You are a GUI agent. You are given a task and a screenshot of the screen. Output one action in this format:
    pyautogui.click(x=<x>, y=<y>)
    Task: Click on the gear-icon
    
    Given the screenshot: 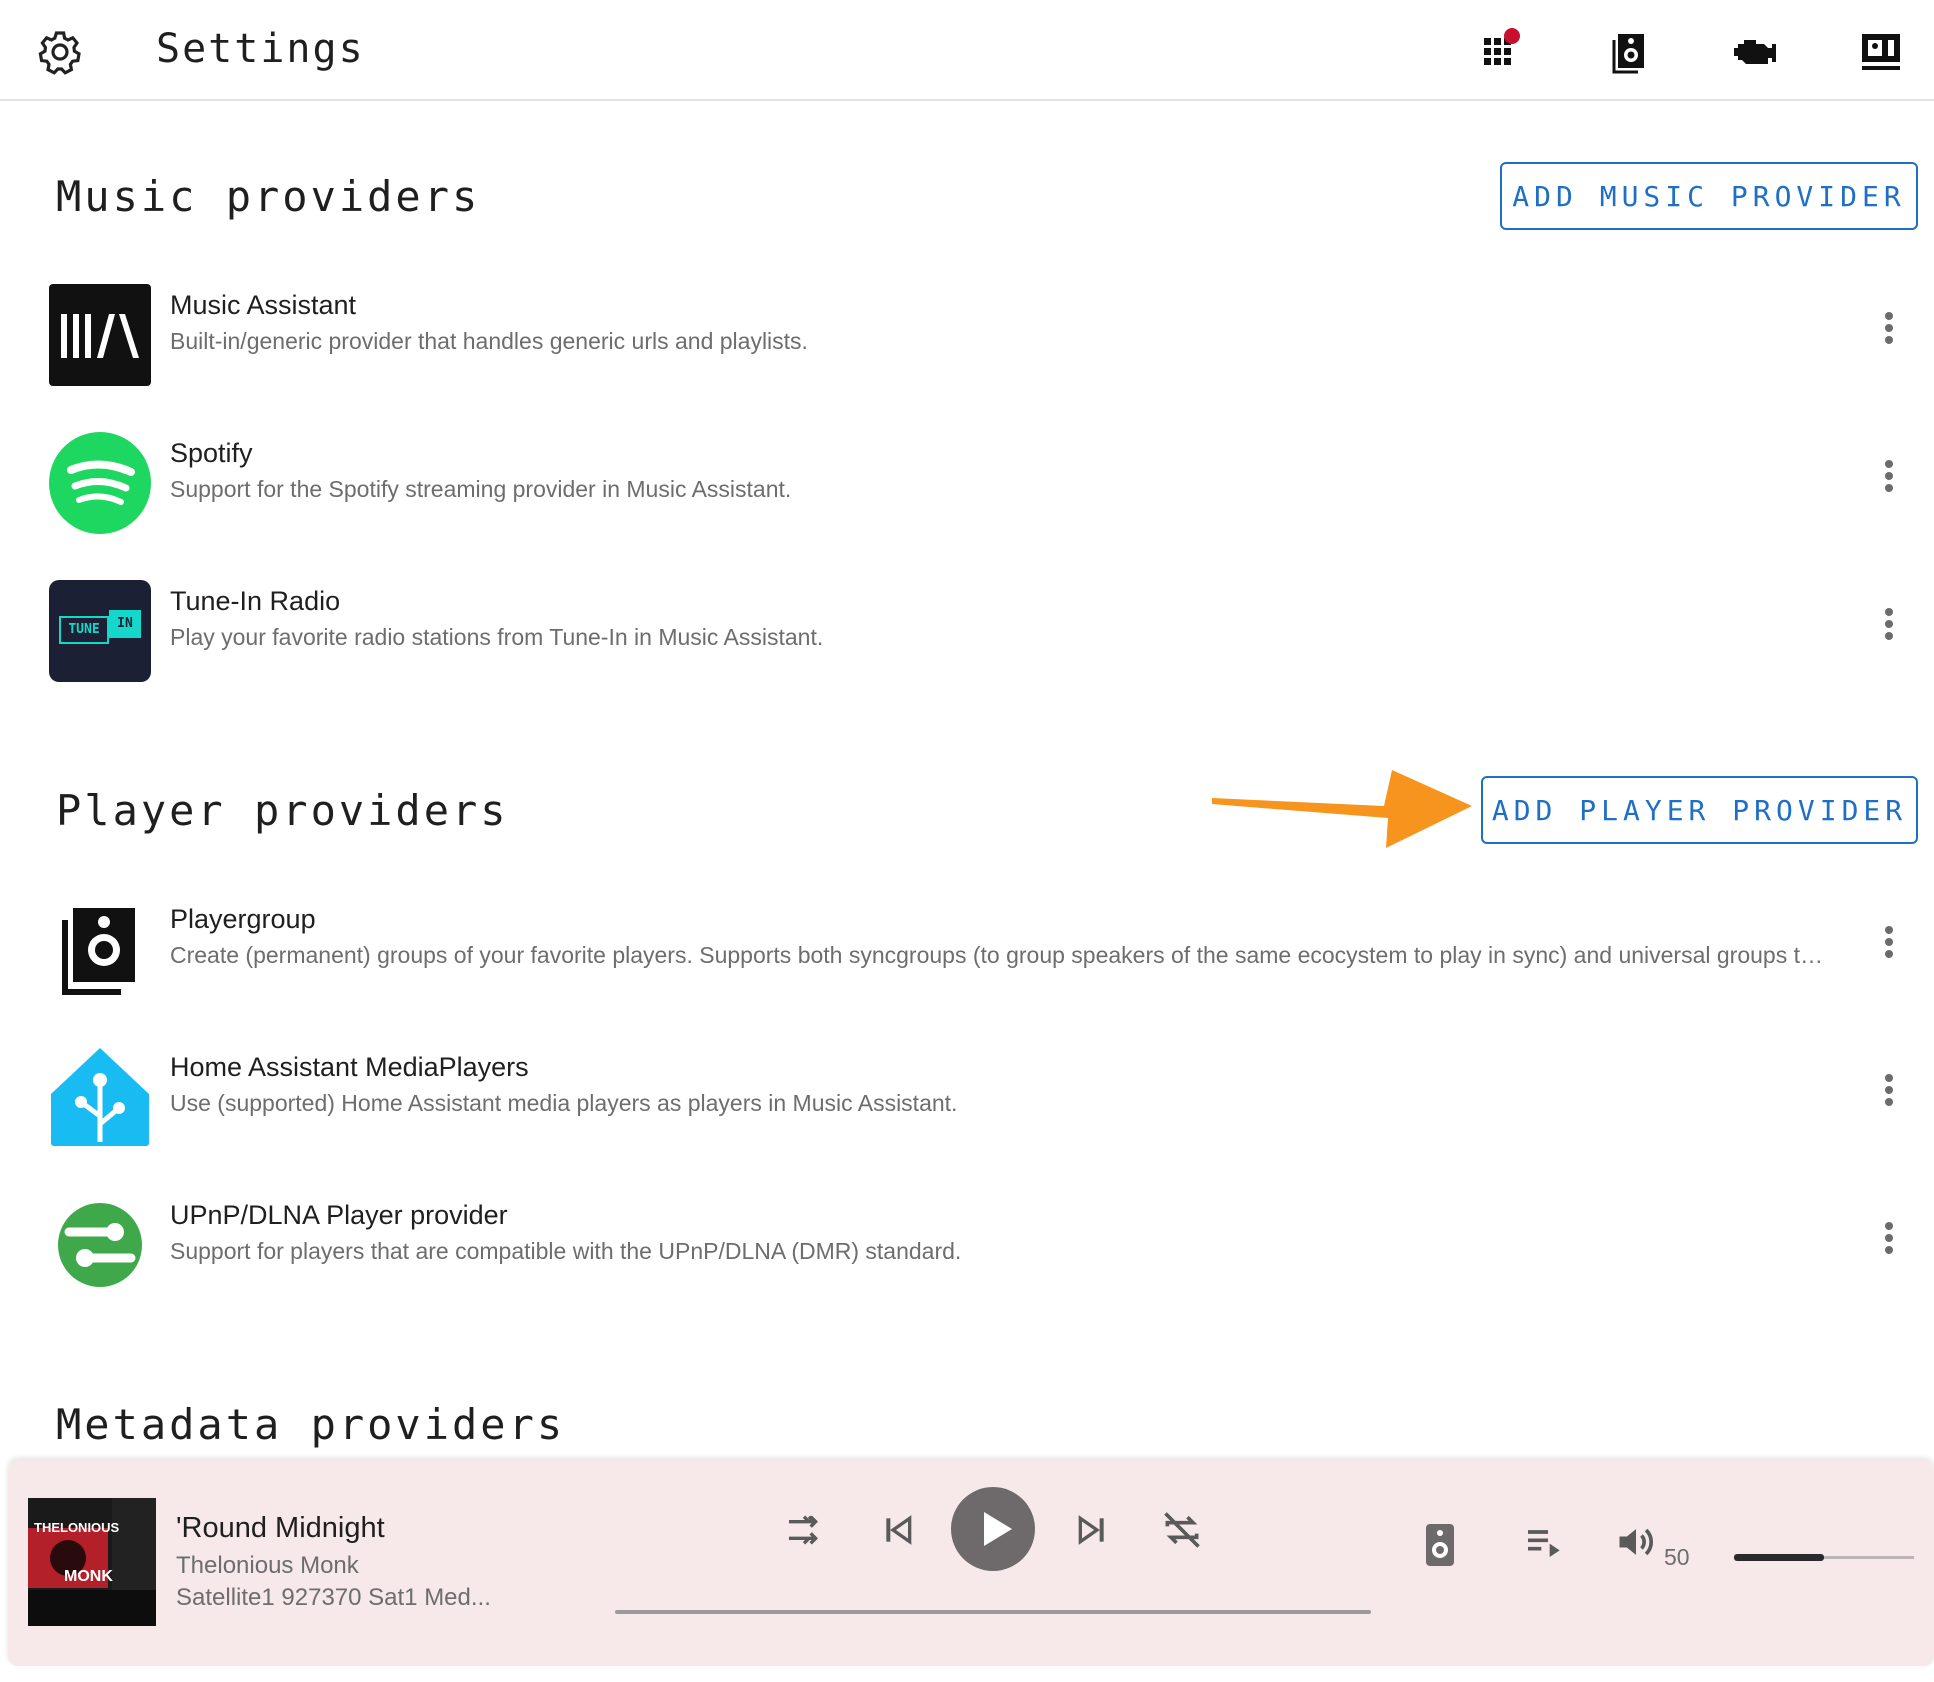 What is the action you would take?
    pyautogui.click(x=60, y=52)
    